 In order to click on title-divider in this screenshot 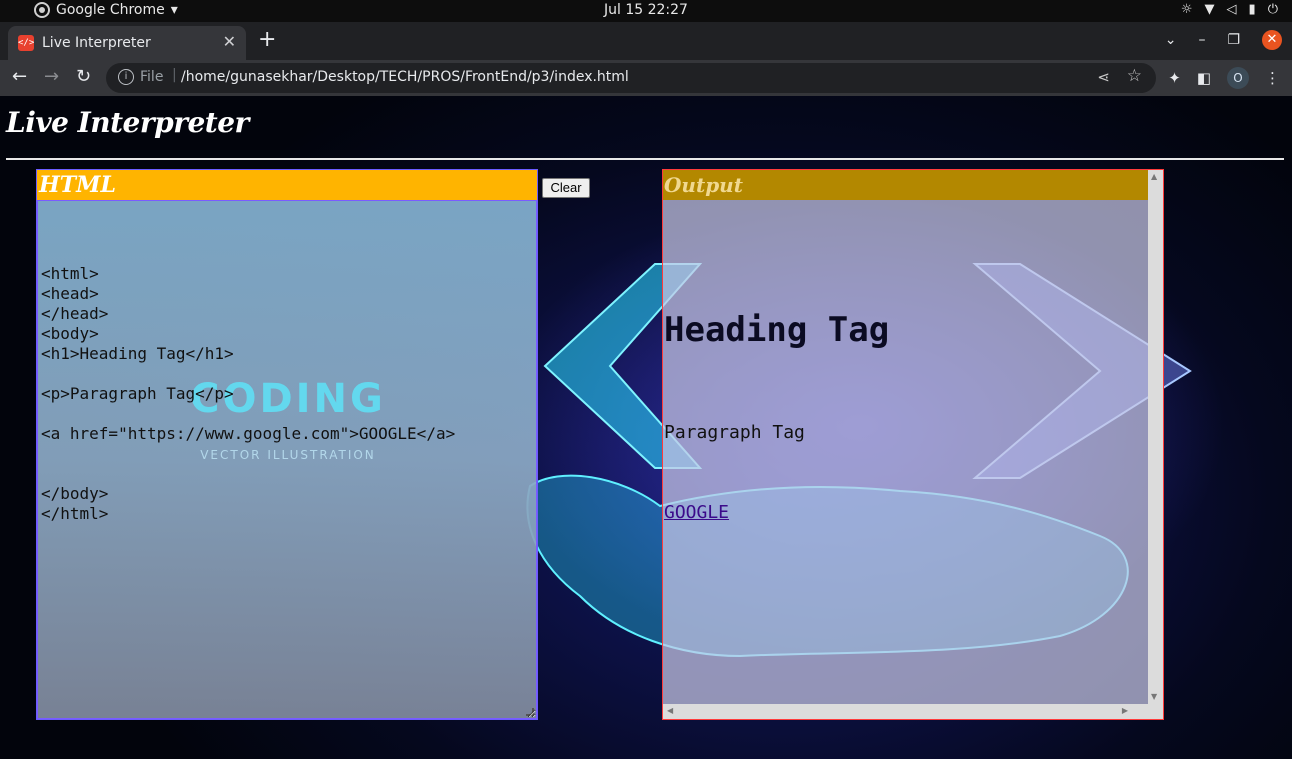, I will do `click(645, 159)`.